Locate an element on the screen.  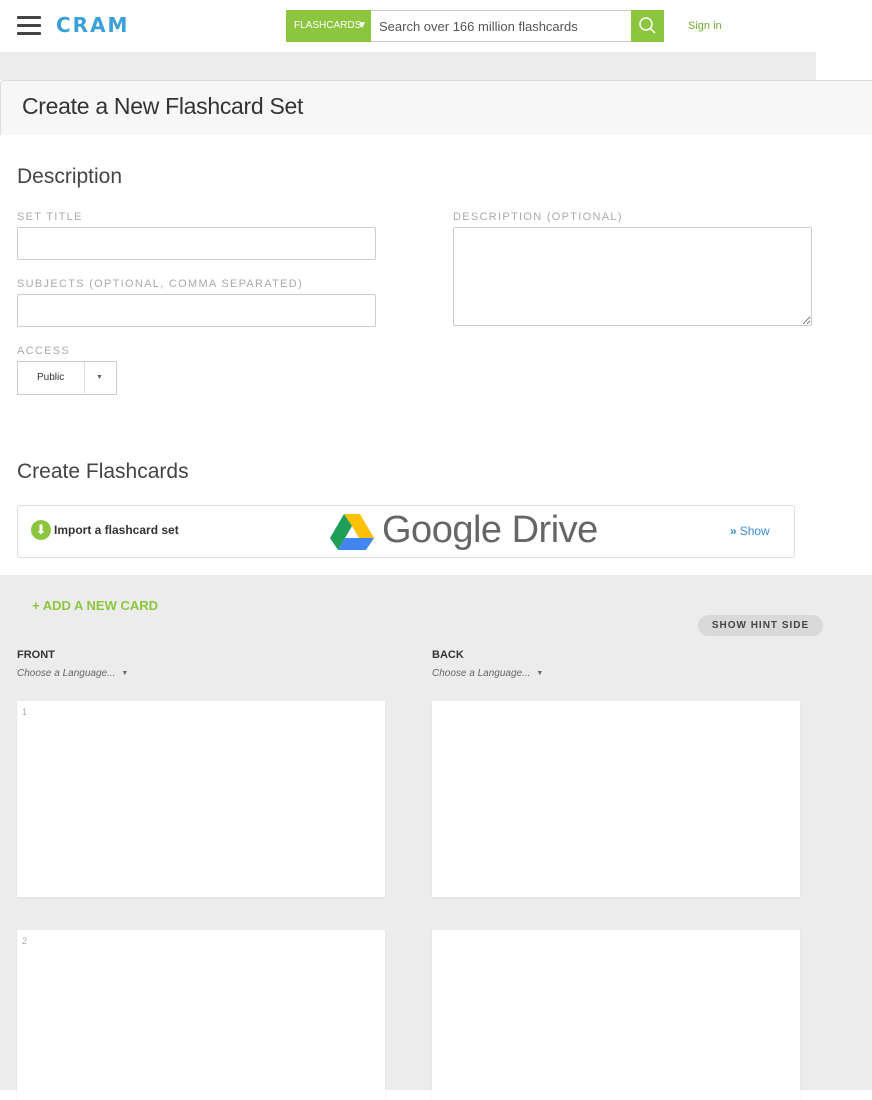
add-new-card-button: + ADD A NEW CARD is located at coordinates (95, 605).